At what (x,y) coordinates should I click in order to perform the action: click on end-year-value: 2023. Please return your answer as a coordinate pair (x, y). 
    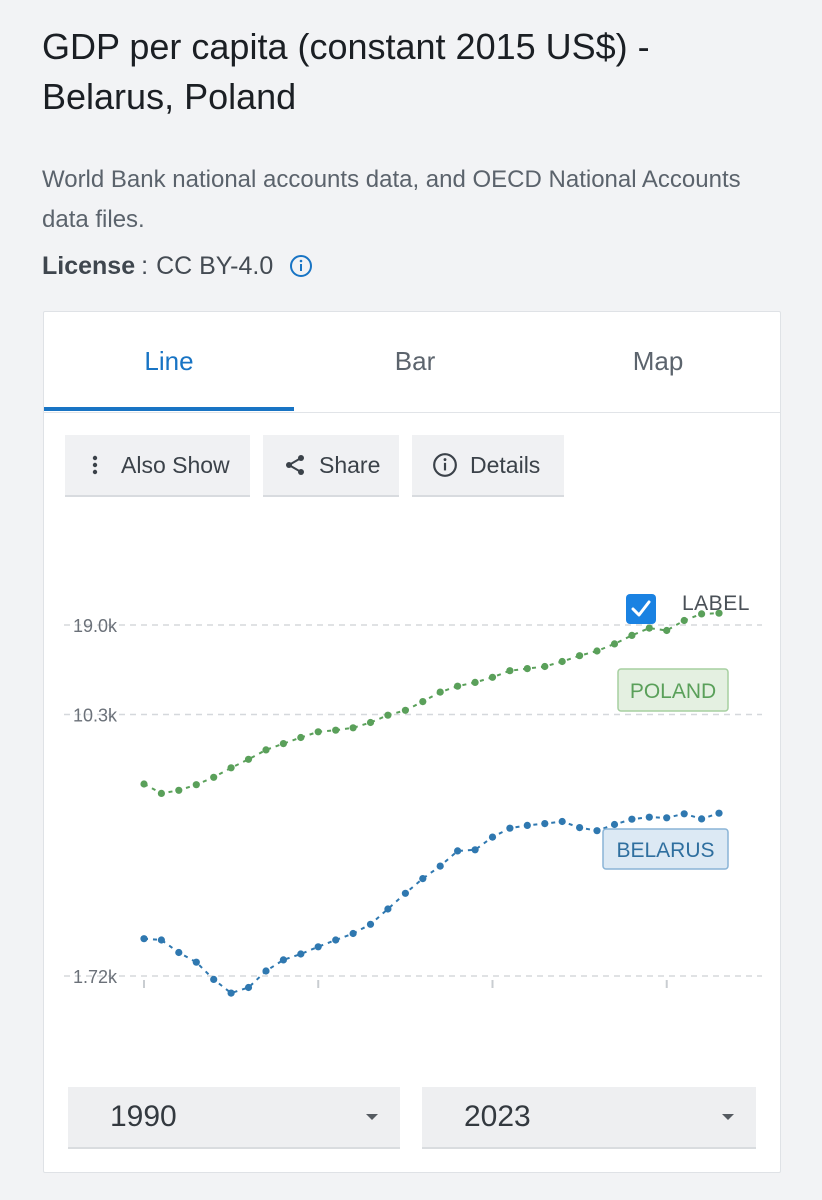
    Looking at the image, I should click on (497, 1116).